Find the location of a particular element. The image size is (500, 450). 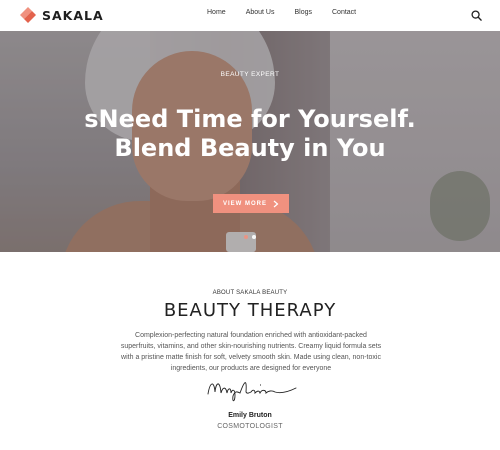

signature-image is located at coordinates (252, 392).